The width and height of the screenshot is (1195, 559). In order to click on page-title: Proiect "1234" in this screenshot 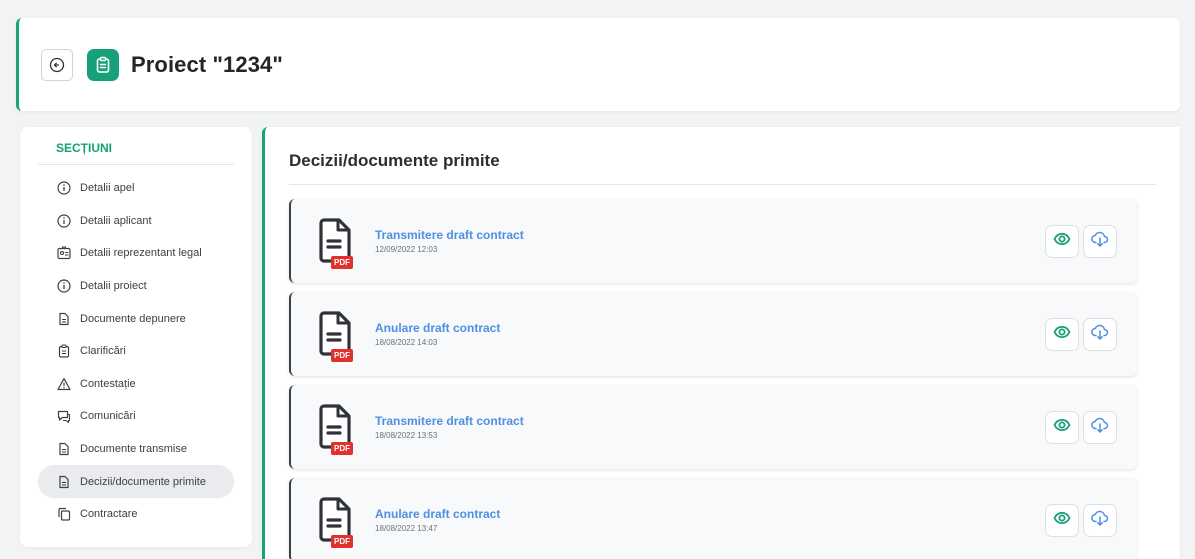, I will do `click(207, 64)`.